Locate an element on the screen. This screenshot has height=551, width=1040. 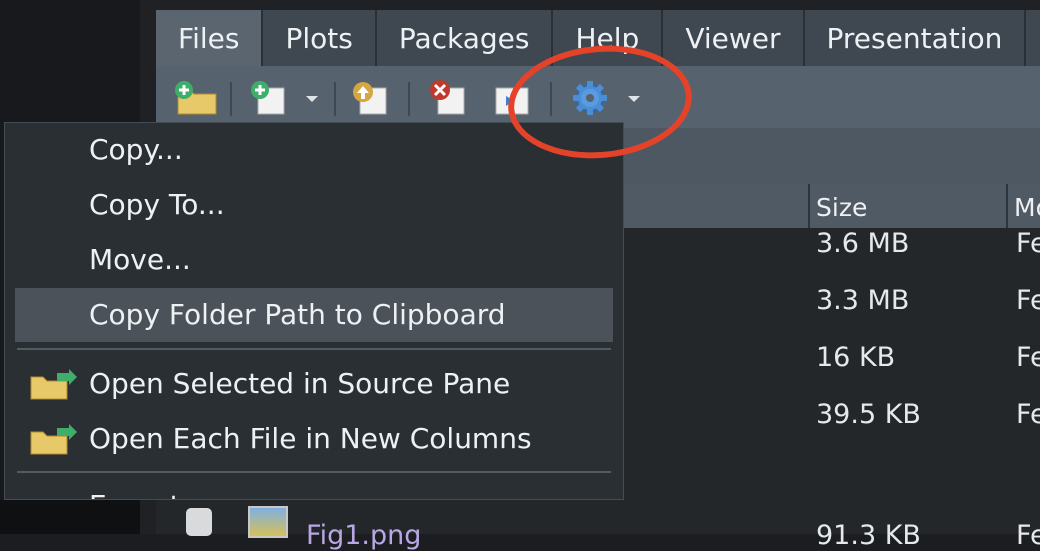
file-size-cell: 39.5 KB is located at coordinates (868, 414).